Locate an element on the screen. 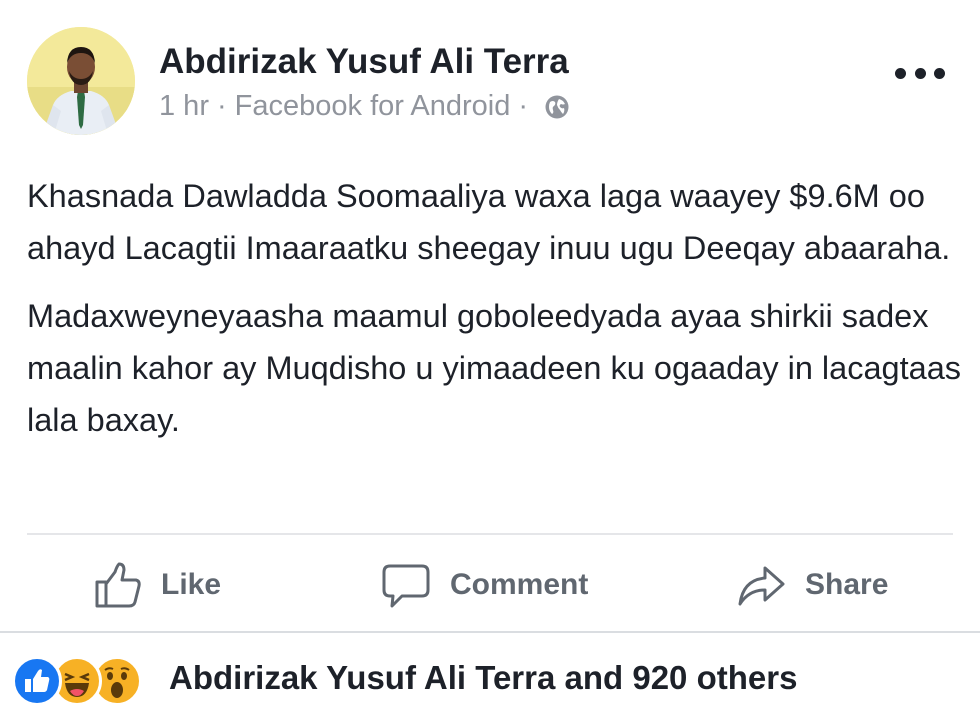 The width and height of the screenshot is (980, 713). reaction-summary: Abdirizak Yusuf Ali Terra and 920 others is located at coordinates (483, 678).